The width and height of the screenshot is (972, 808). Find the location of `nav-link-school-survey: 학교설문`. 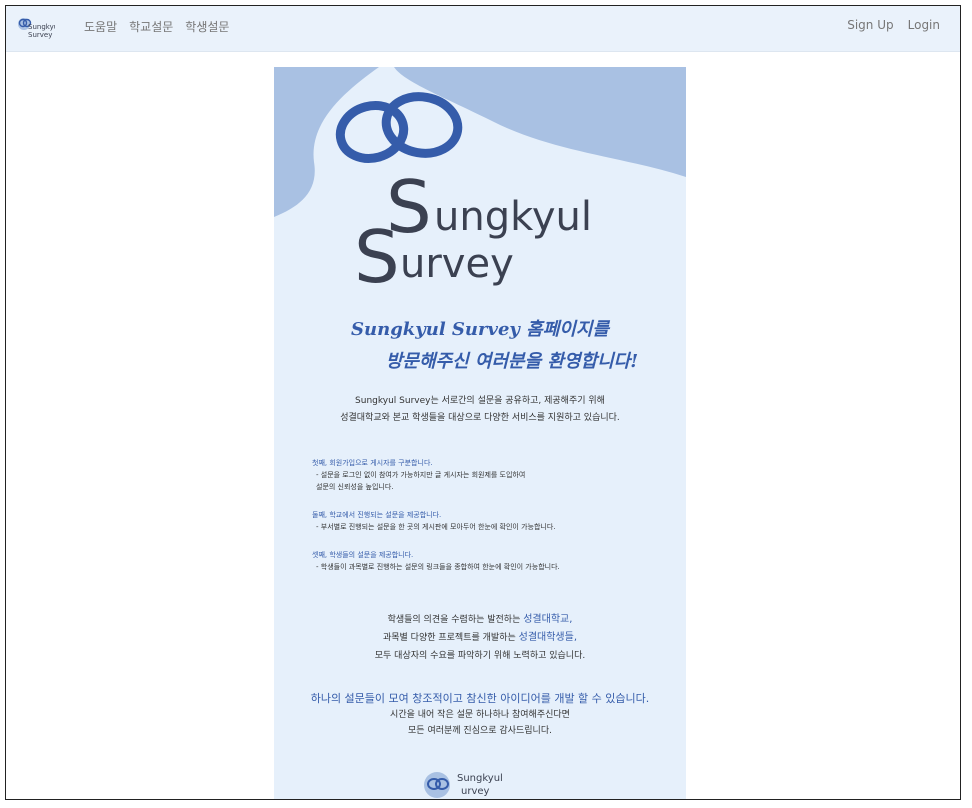

nav-link-school-survey: 학교설문 is located at coordinates (151, 26).